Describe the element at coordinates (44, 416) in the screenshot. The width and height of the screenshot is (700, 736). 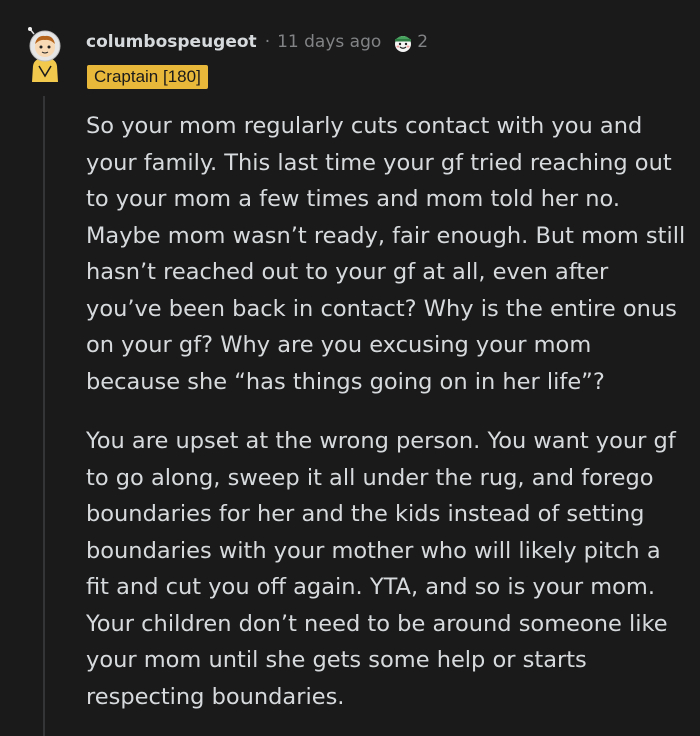
I see `thread-collapse-line` at that location.